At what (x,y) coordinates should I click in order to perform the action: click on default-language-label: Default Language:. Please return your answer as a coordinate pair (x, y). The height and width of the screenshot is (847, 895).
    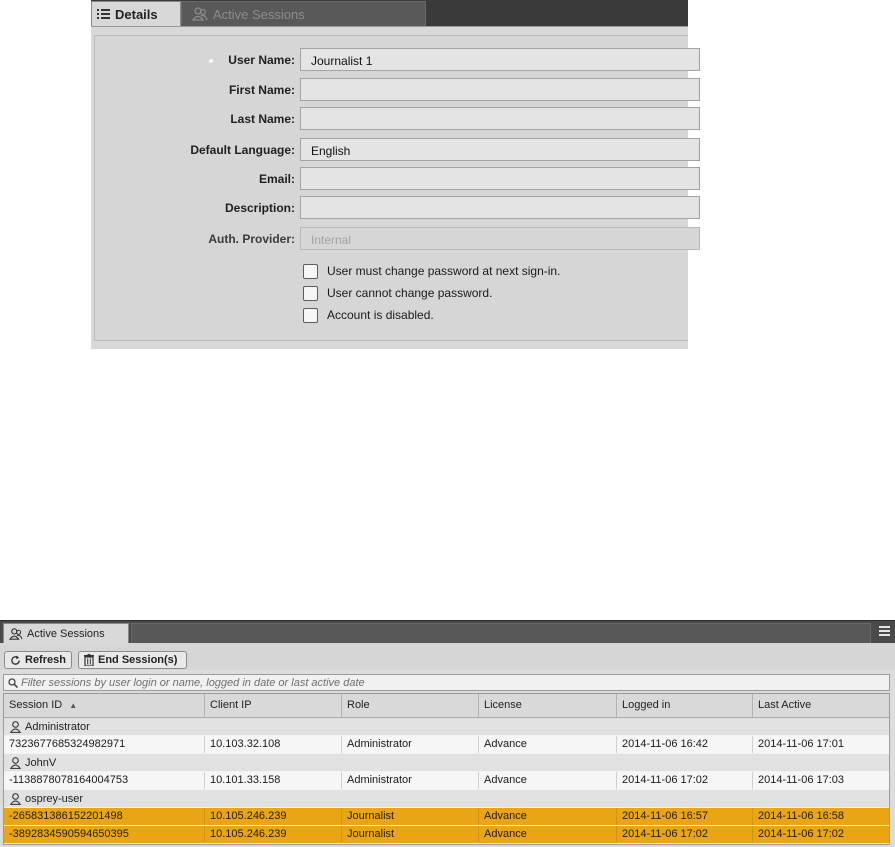
    Looking at the image, I should click on (242, 150).